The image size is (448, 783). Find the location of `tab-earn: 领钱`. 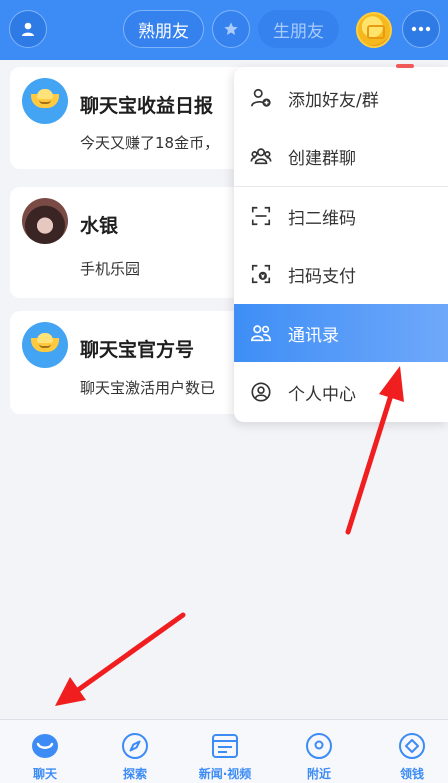

tab-earn: 领钱 is located at coordinates (407, 751).